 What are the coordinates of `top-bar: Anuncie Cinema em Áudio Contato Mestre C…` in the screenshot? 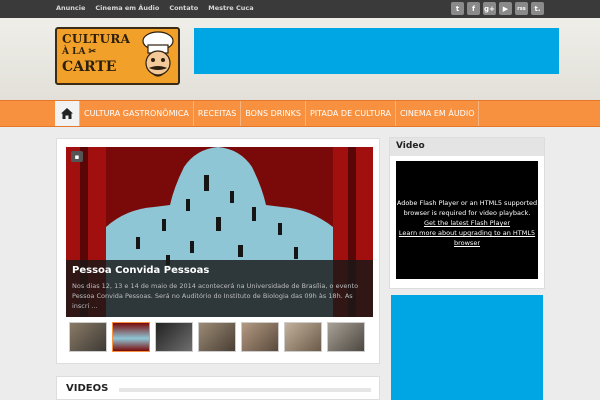 It's located at (300, 9).